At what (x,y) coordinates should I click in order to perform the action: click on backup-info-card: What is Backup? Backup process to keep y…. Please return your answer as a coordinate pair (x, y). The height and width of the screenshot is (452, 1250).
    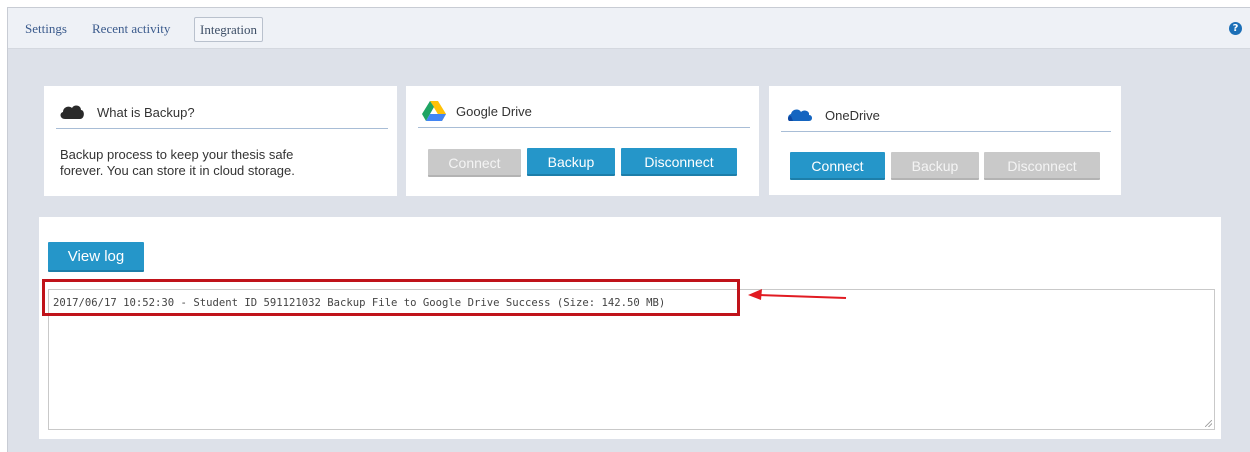
    Looking at the image, I should click on (220, 141).